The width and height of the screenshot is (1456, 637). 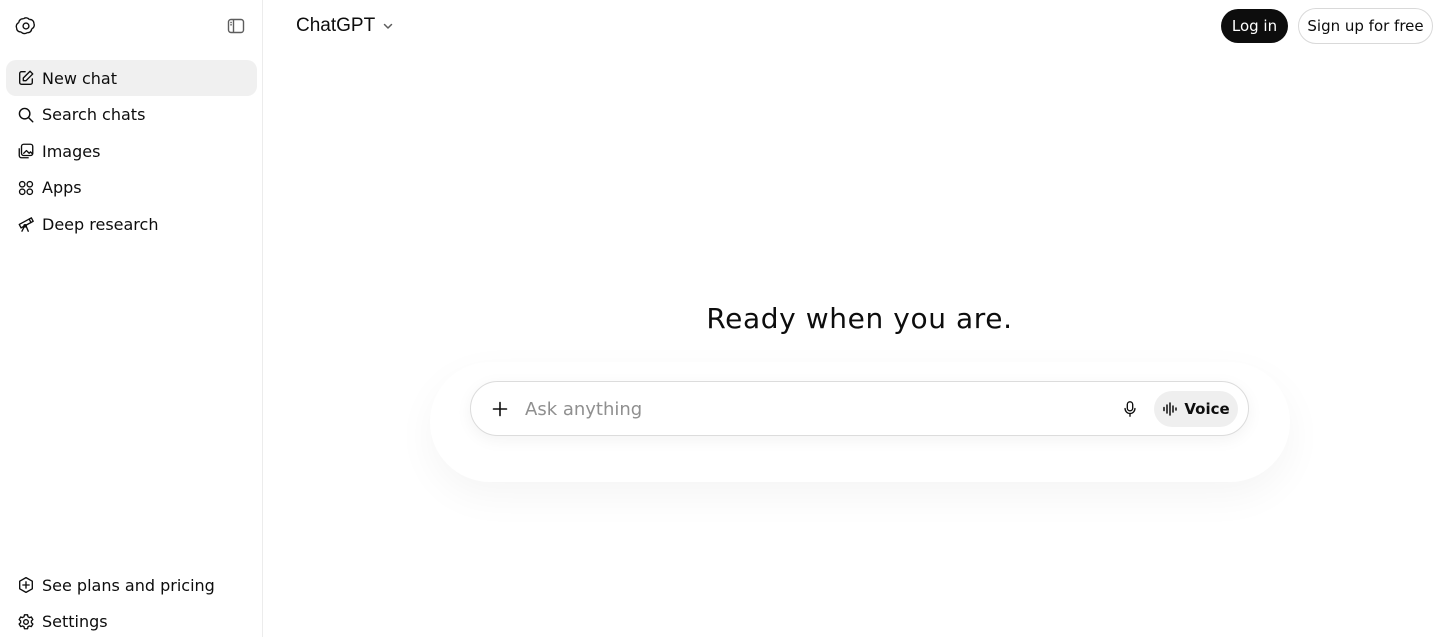 I want to click on model-picker: ChatGPT, so click(x=345, y=26).